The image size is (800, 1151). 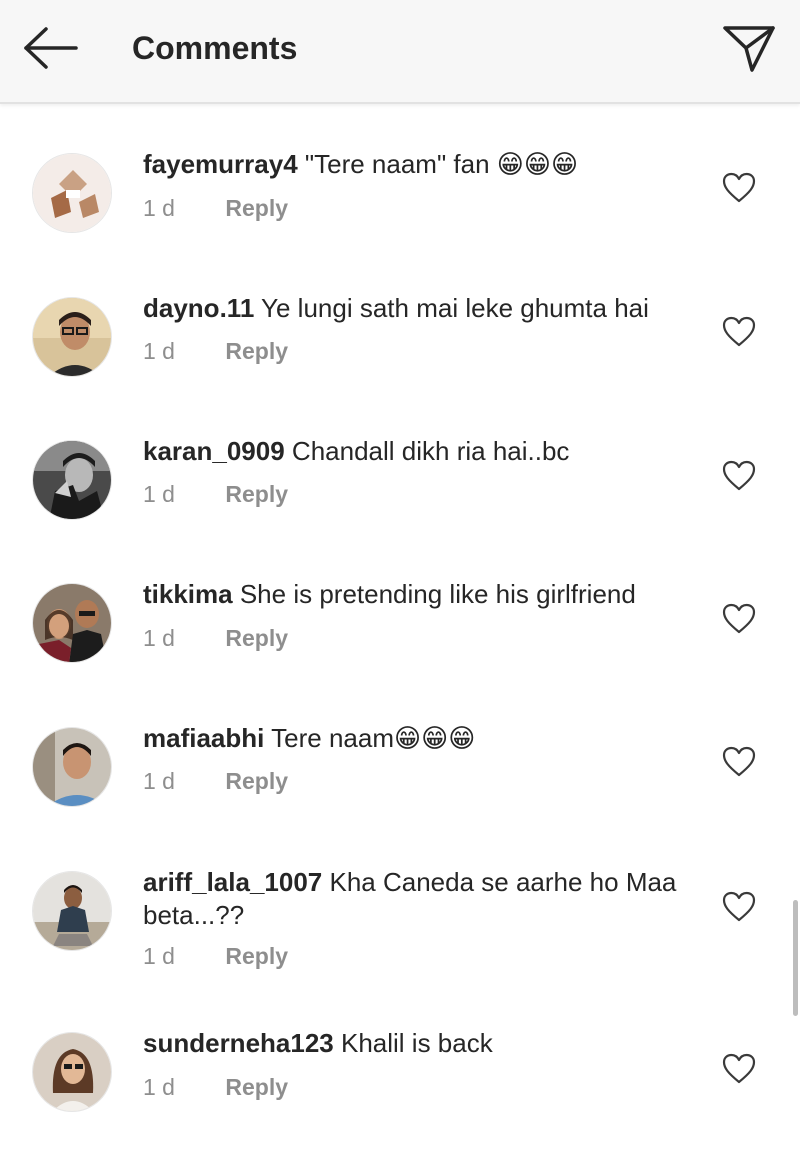 I want to click on comment-body: She is pretending like his girlfriend, so click(x=437, y=594).